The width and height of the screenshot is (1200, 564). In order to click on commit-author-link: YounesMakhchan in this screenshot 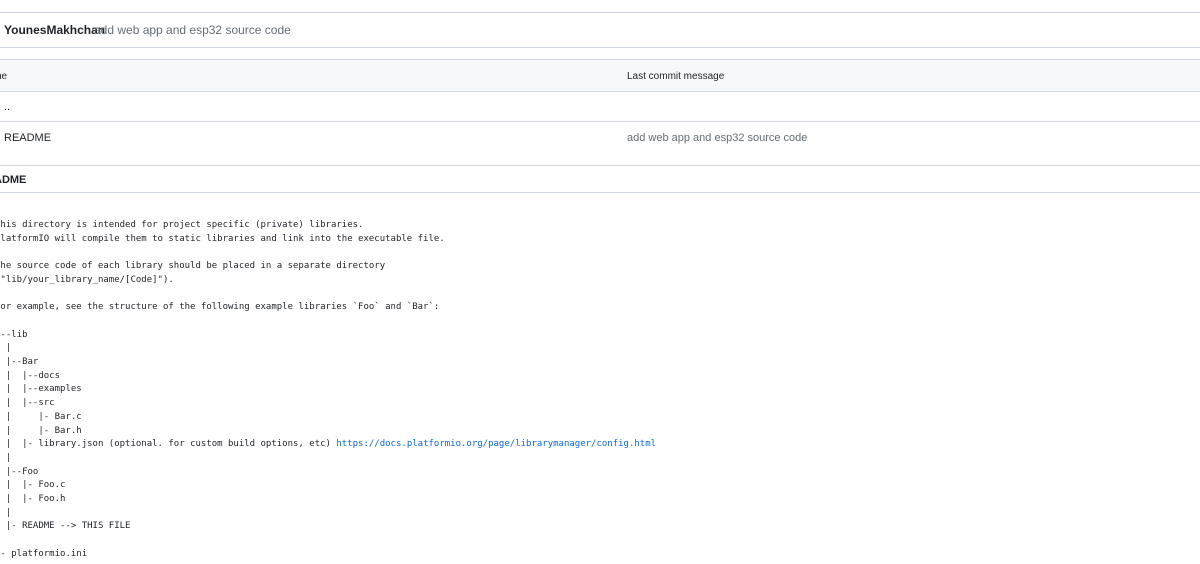, I will do `click(54, 30)`.